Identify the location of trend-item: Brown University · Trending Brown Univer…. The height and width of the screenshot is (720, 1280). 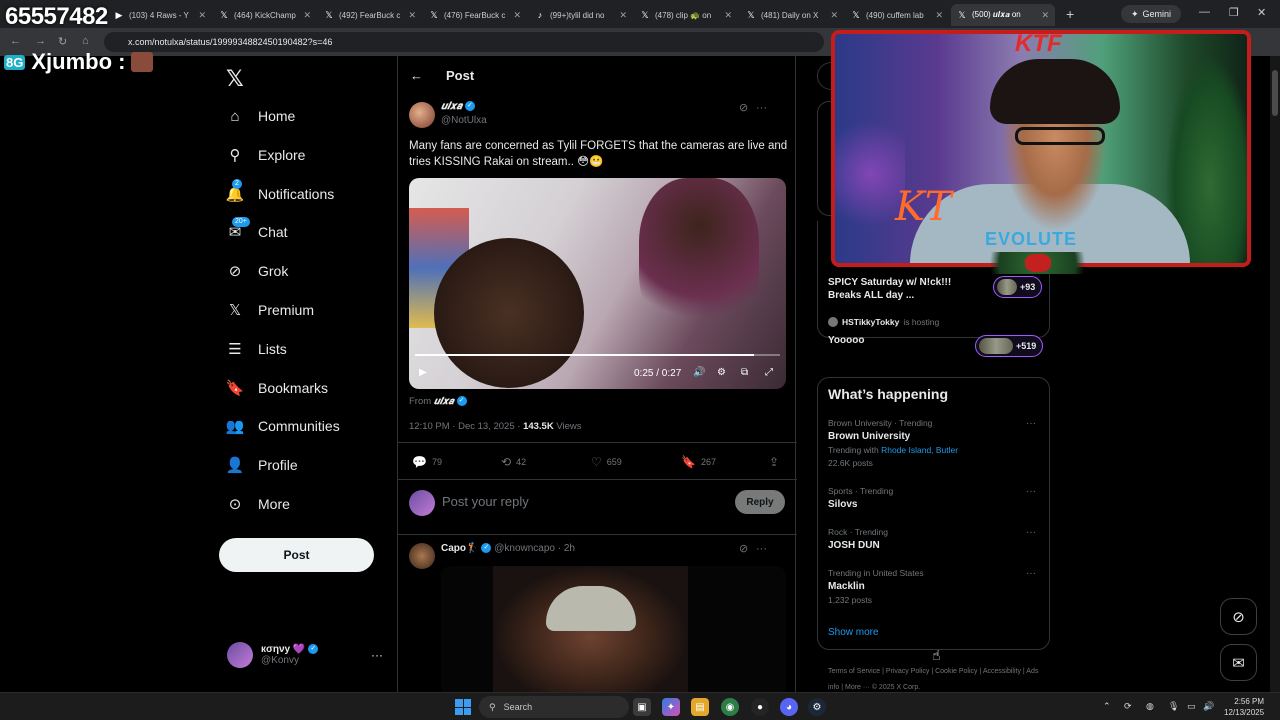
(933, 443).